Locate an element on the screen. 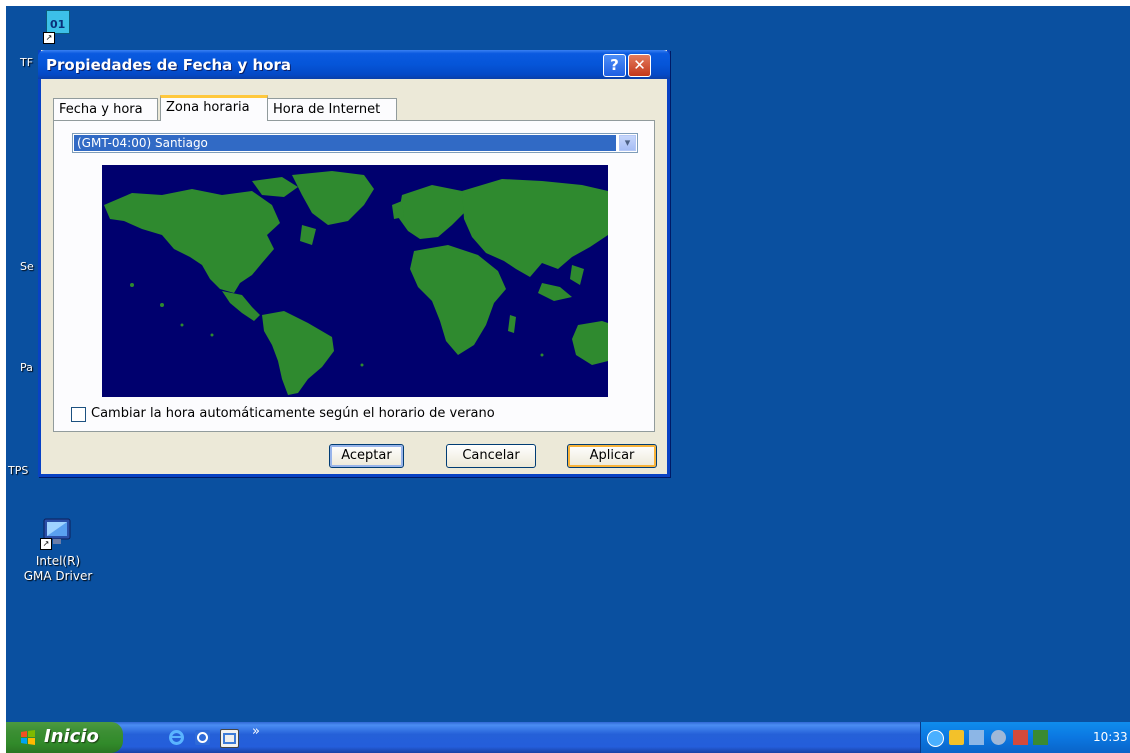 The height and width of the screenshot is (753, 1130). chevron-down-icon: ▾ is located at coordinates (627, 143).